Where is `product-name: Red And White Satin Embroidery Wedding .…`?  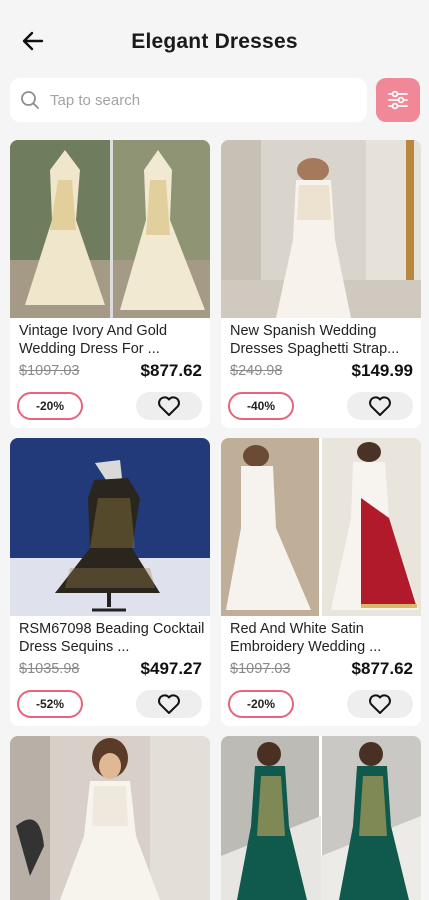
product-name: Red And White Satin Embroidery Wedding .… is located at coordinates (306, 638).